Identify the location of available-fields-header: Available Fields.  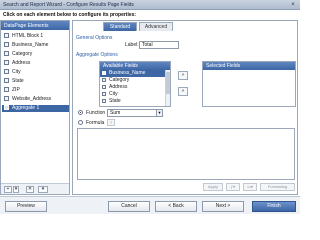
(135, 66).